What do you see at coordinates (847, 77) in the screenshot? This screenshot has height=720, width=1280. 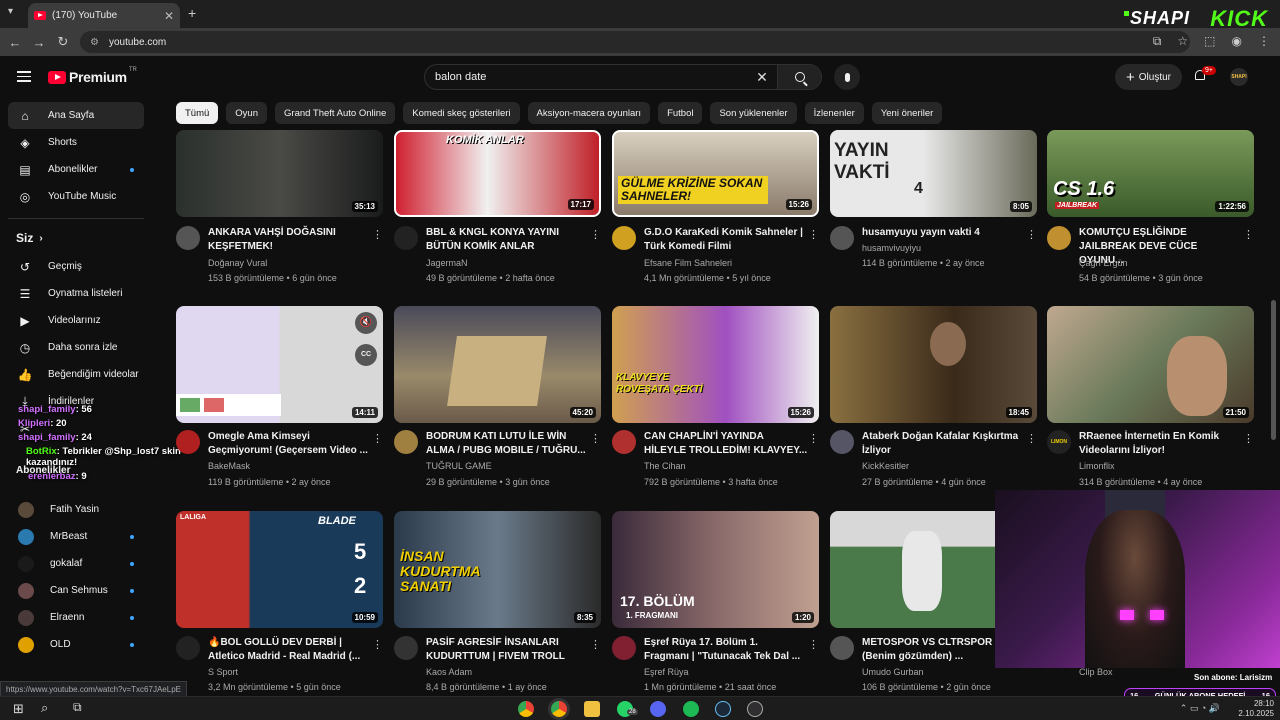 I see `voice-search-button` at bounding box center [847, 77].